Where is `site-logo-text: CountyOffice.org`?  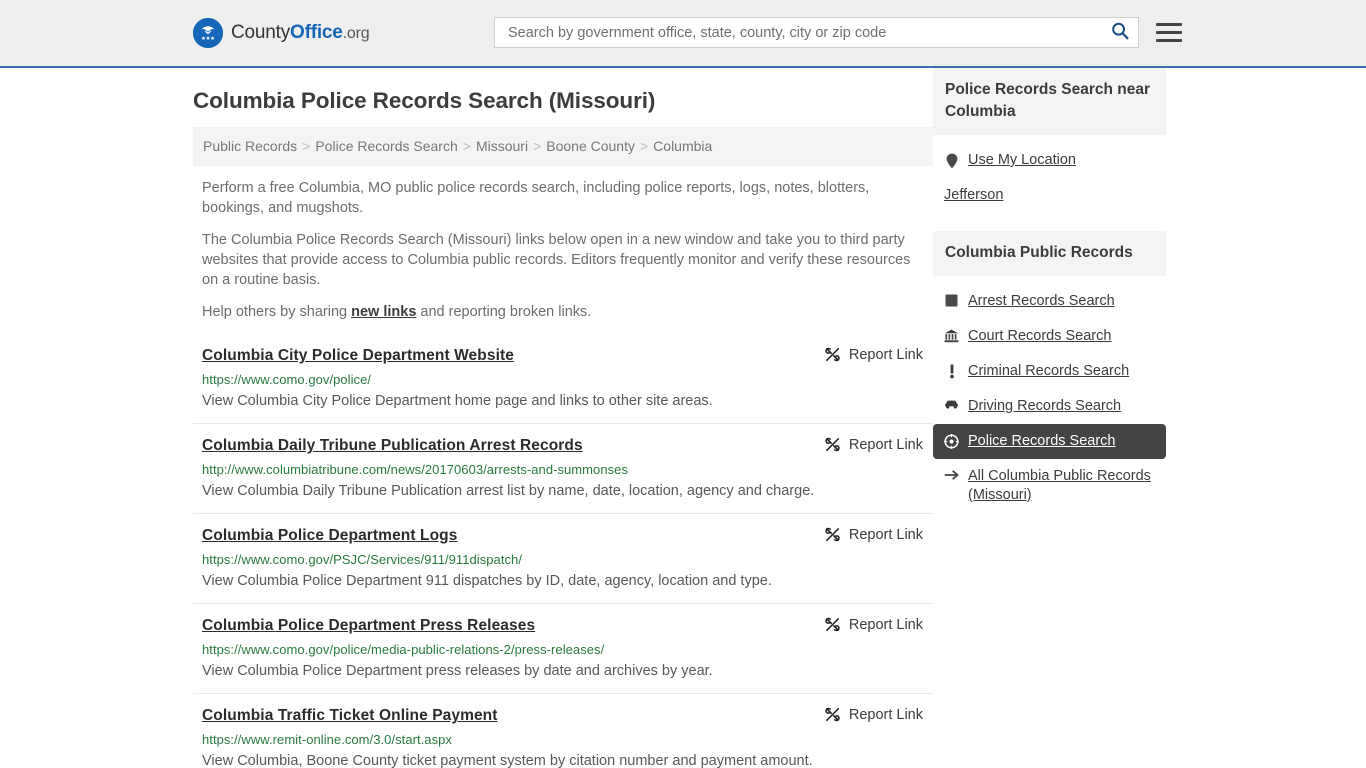 site-logo-text: CountyOffice.org is located at coordinates (300, 33).